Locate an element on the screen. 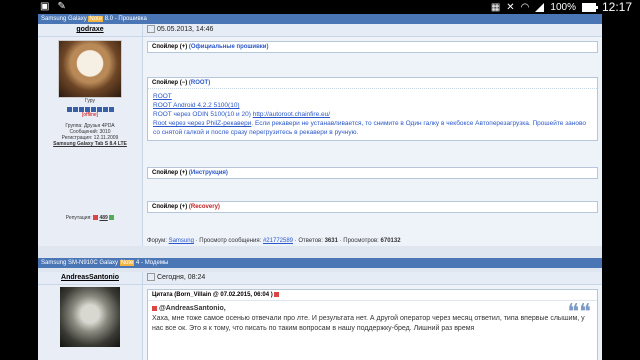  post-date-text: Сегодня, 08:24 is located at coordinates (181, 277).